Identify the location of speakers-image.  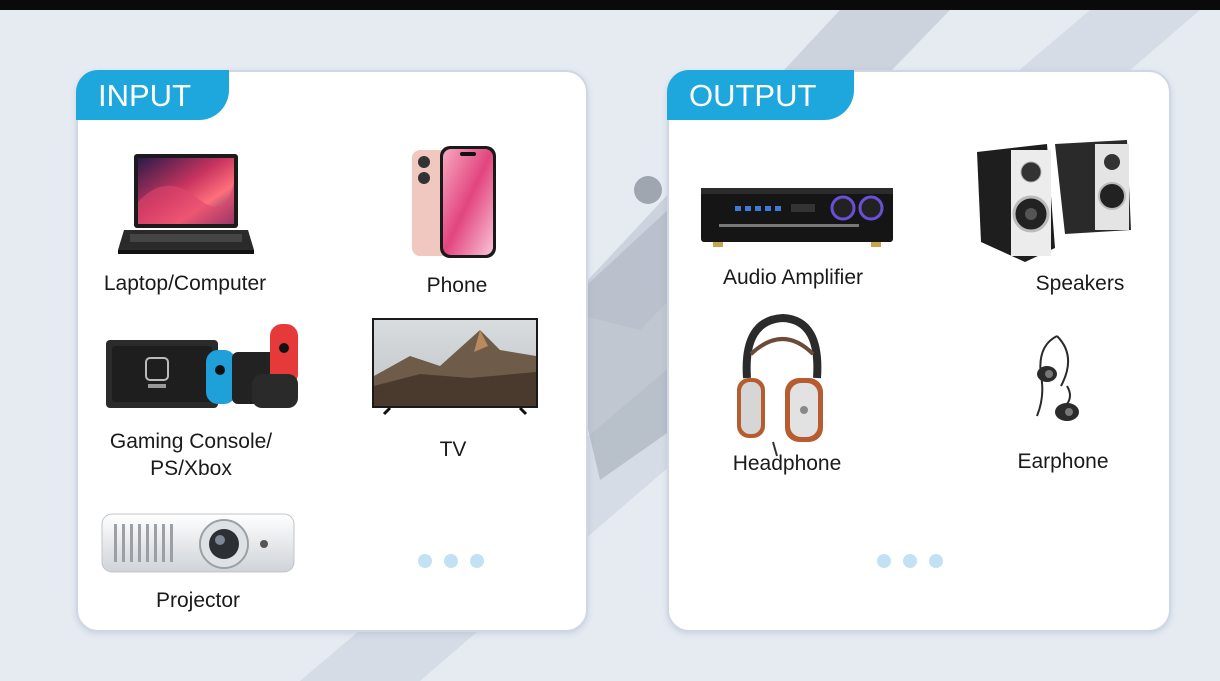
(1055, 201).